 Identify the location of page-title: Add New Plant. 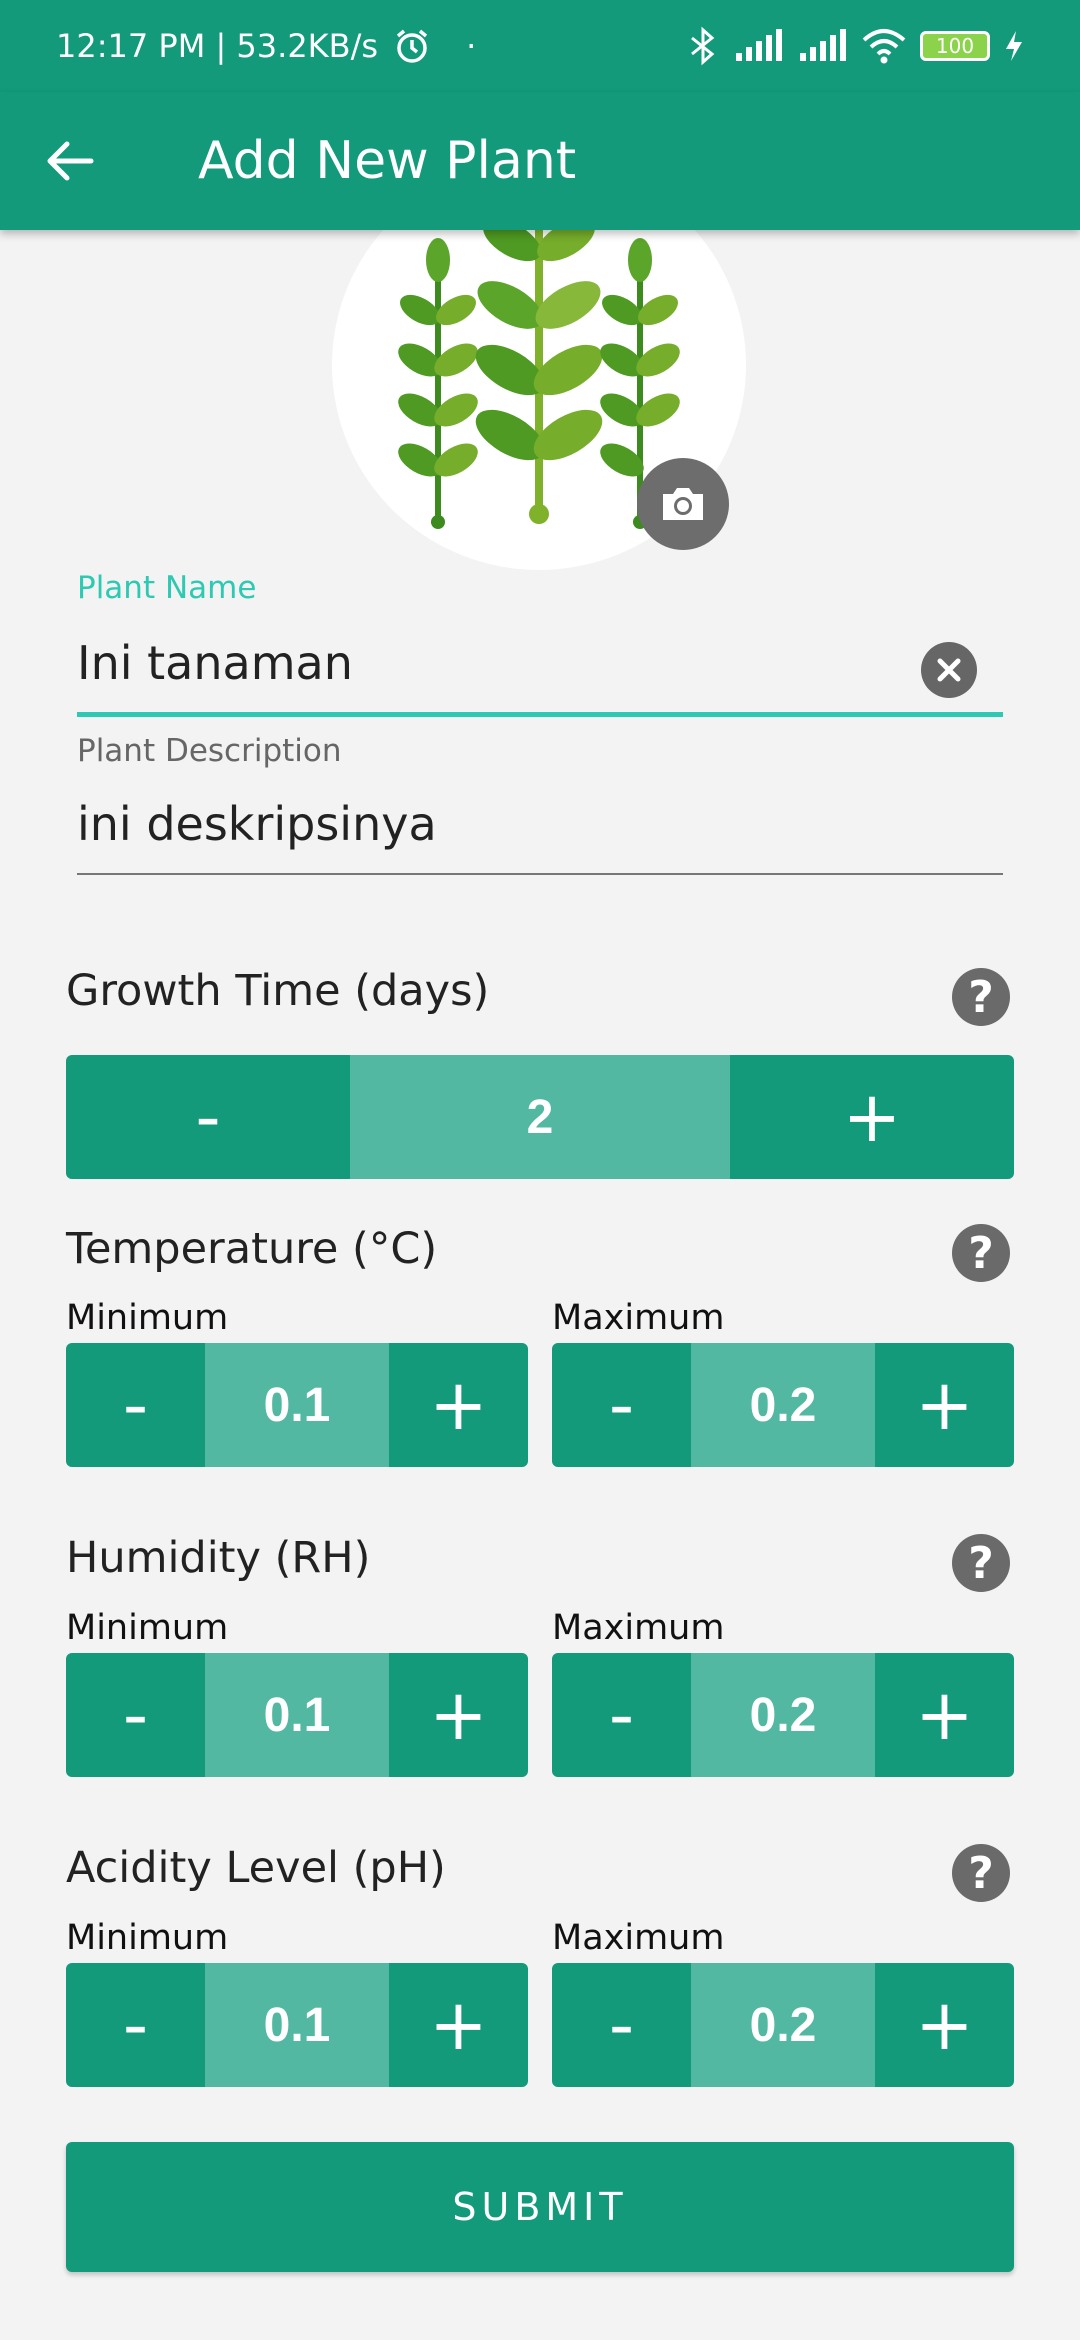
(387, 161).